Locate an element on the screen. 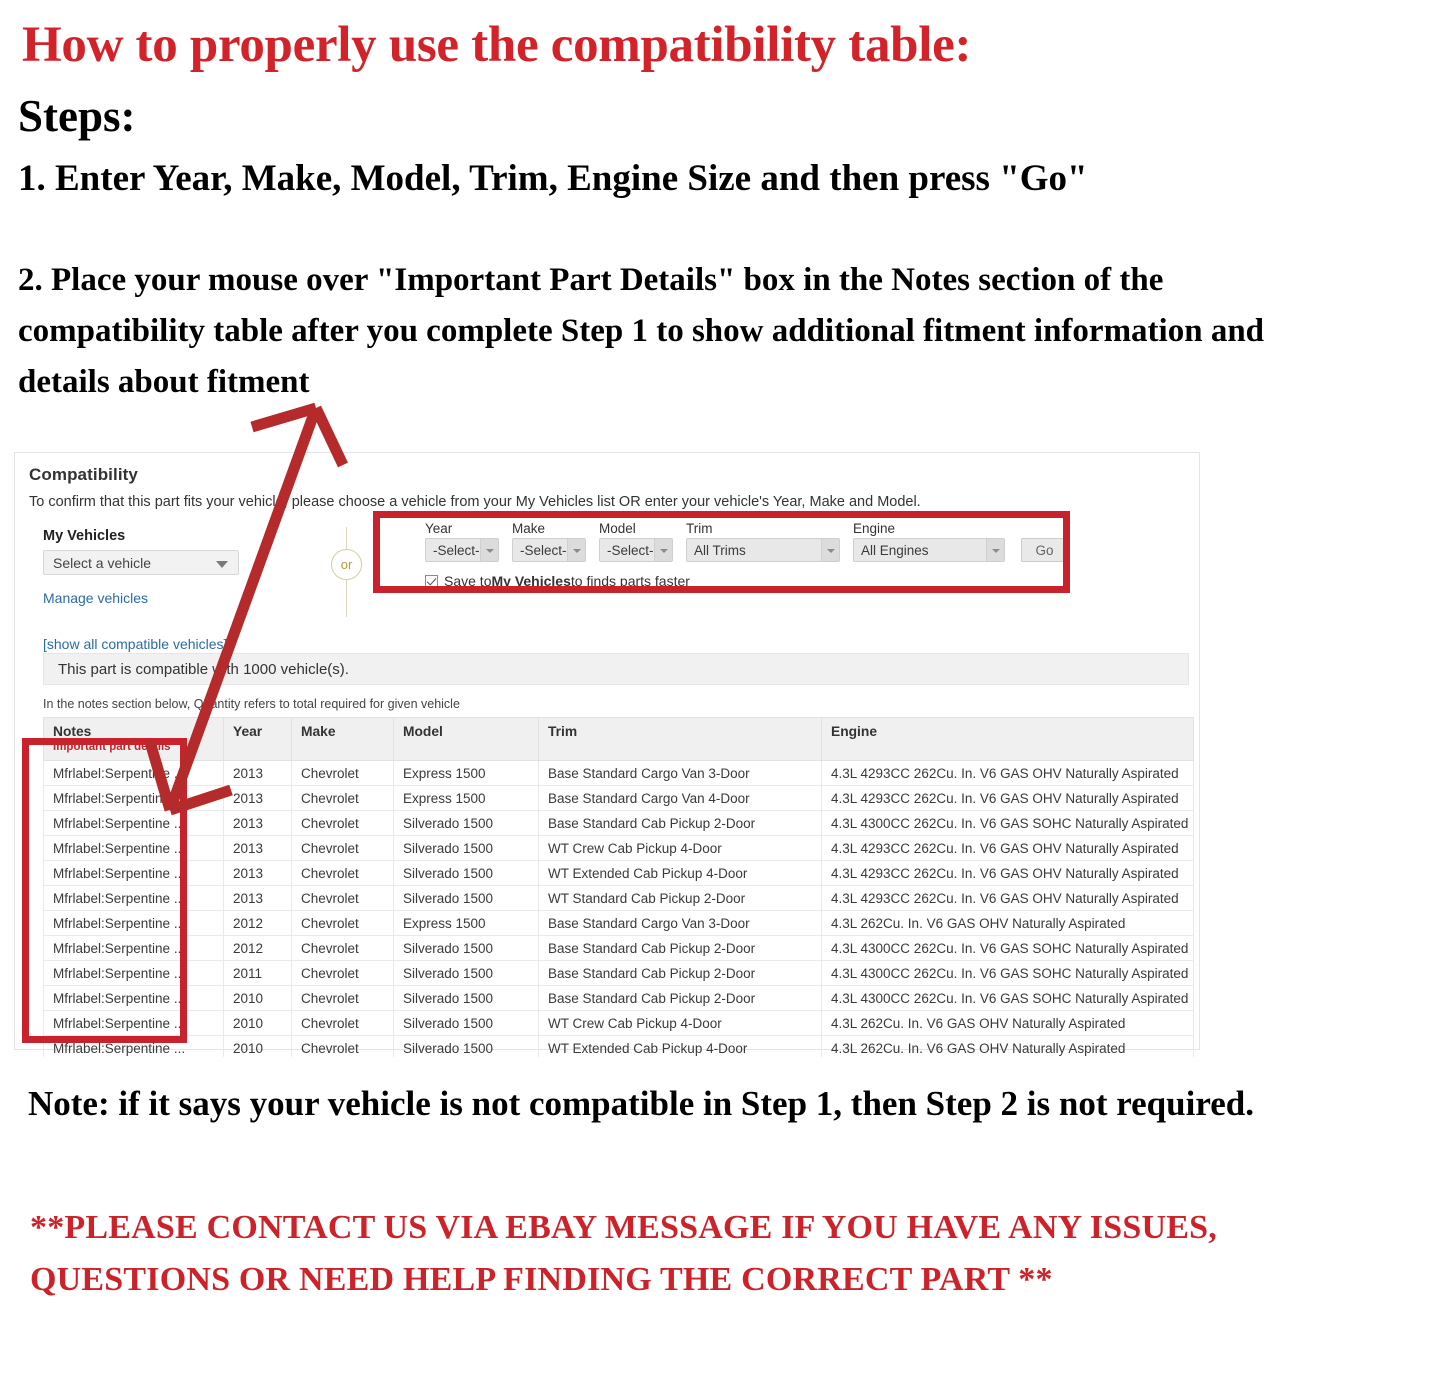 Image resolution: width=1445 pixels, height=1393 pixels. vehicle-select: Select a vehicle is located at coordinates (141, 562).